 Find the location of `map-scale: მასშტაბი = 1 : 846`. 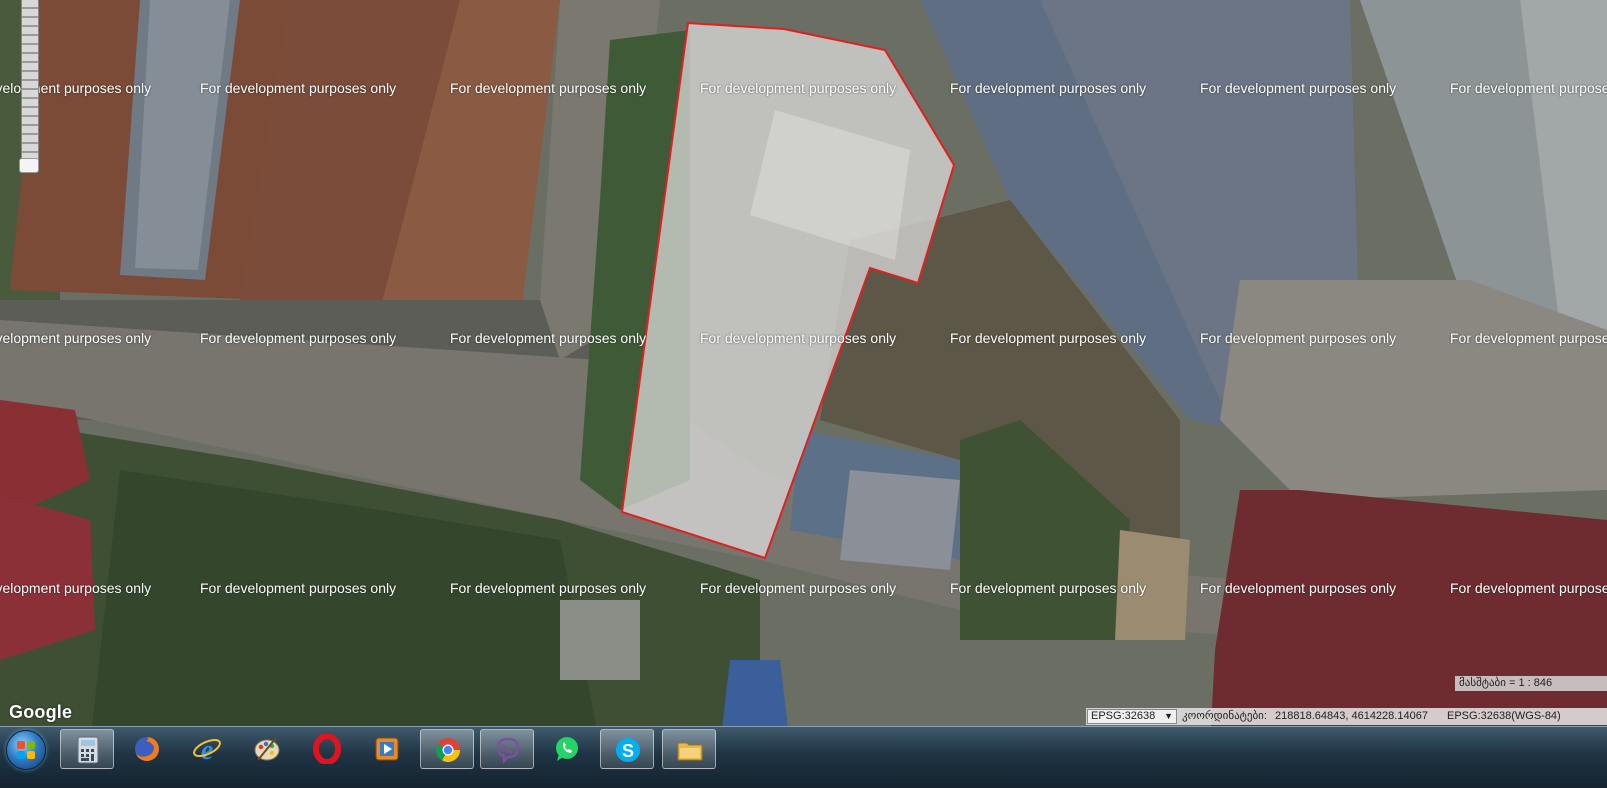

map-scale: მასშტაბი = 1 : 846 is located at coordinates (1531, 683).